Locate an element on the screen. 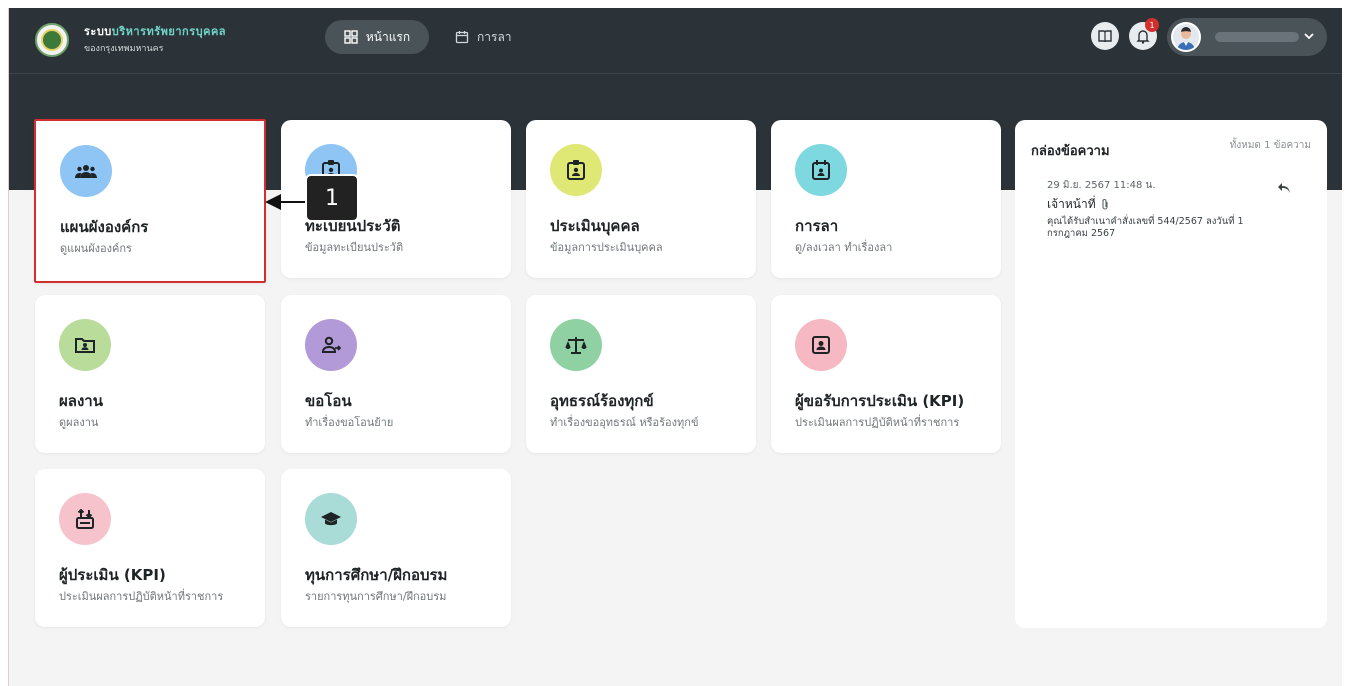 This screenshot has width=1355, height=686. user-menu is located at coordinates (1247, 37).